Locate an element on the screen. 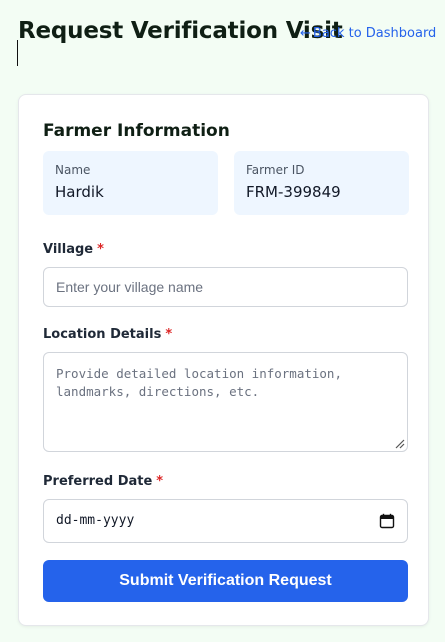 The width and height of the screenshot is (445, 642). village-label-text: Village is located at coordinates (68, 249).